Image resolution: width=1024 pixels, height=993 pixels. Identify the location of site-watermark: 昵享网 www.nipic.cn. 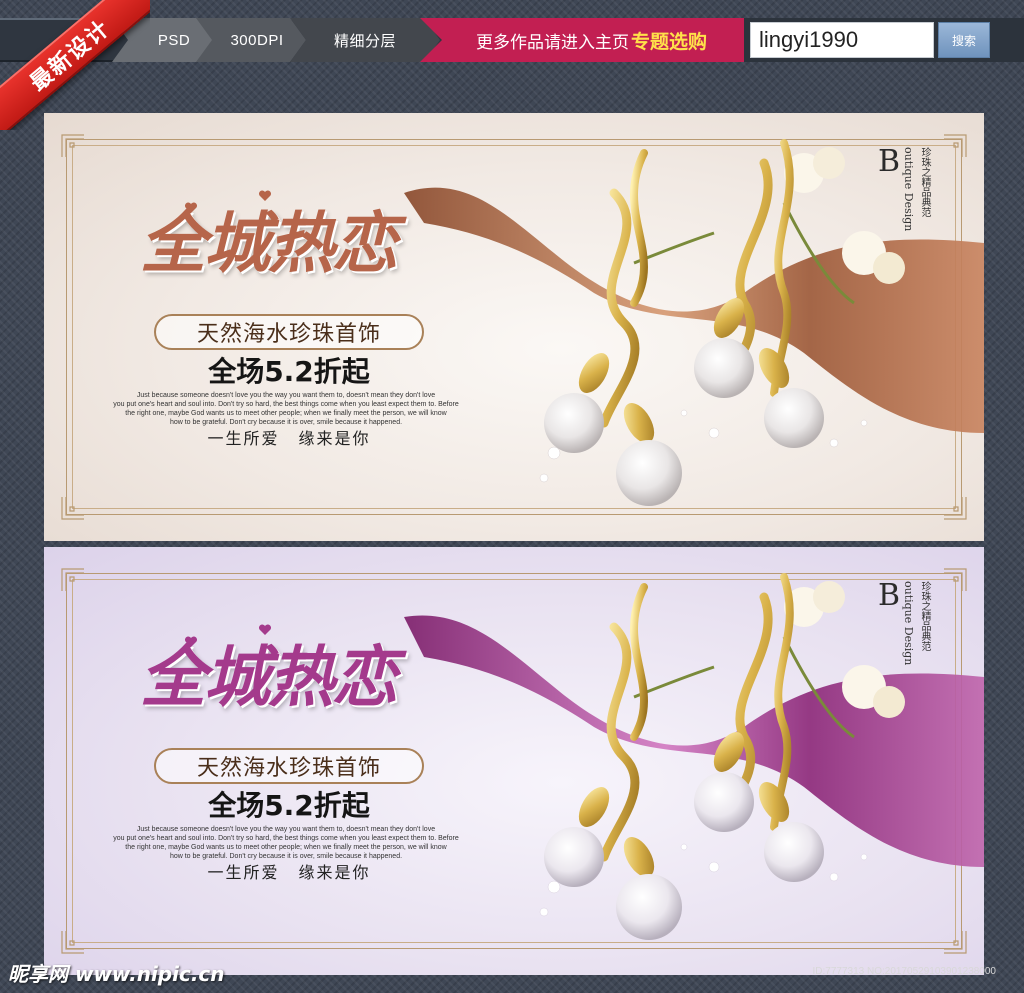
(116, 974).